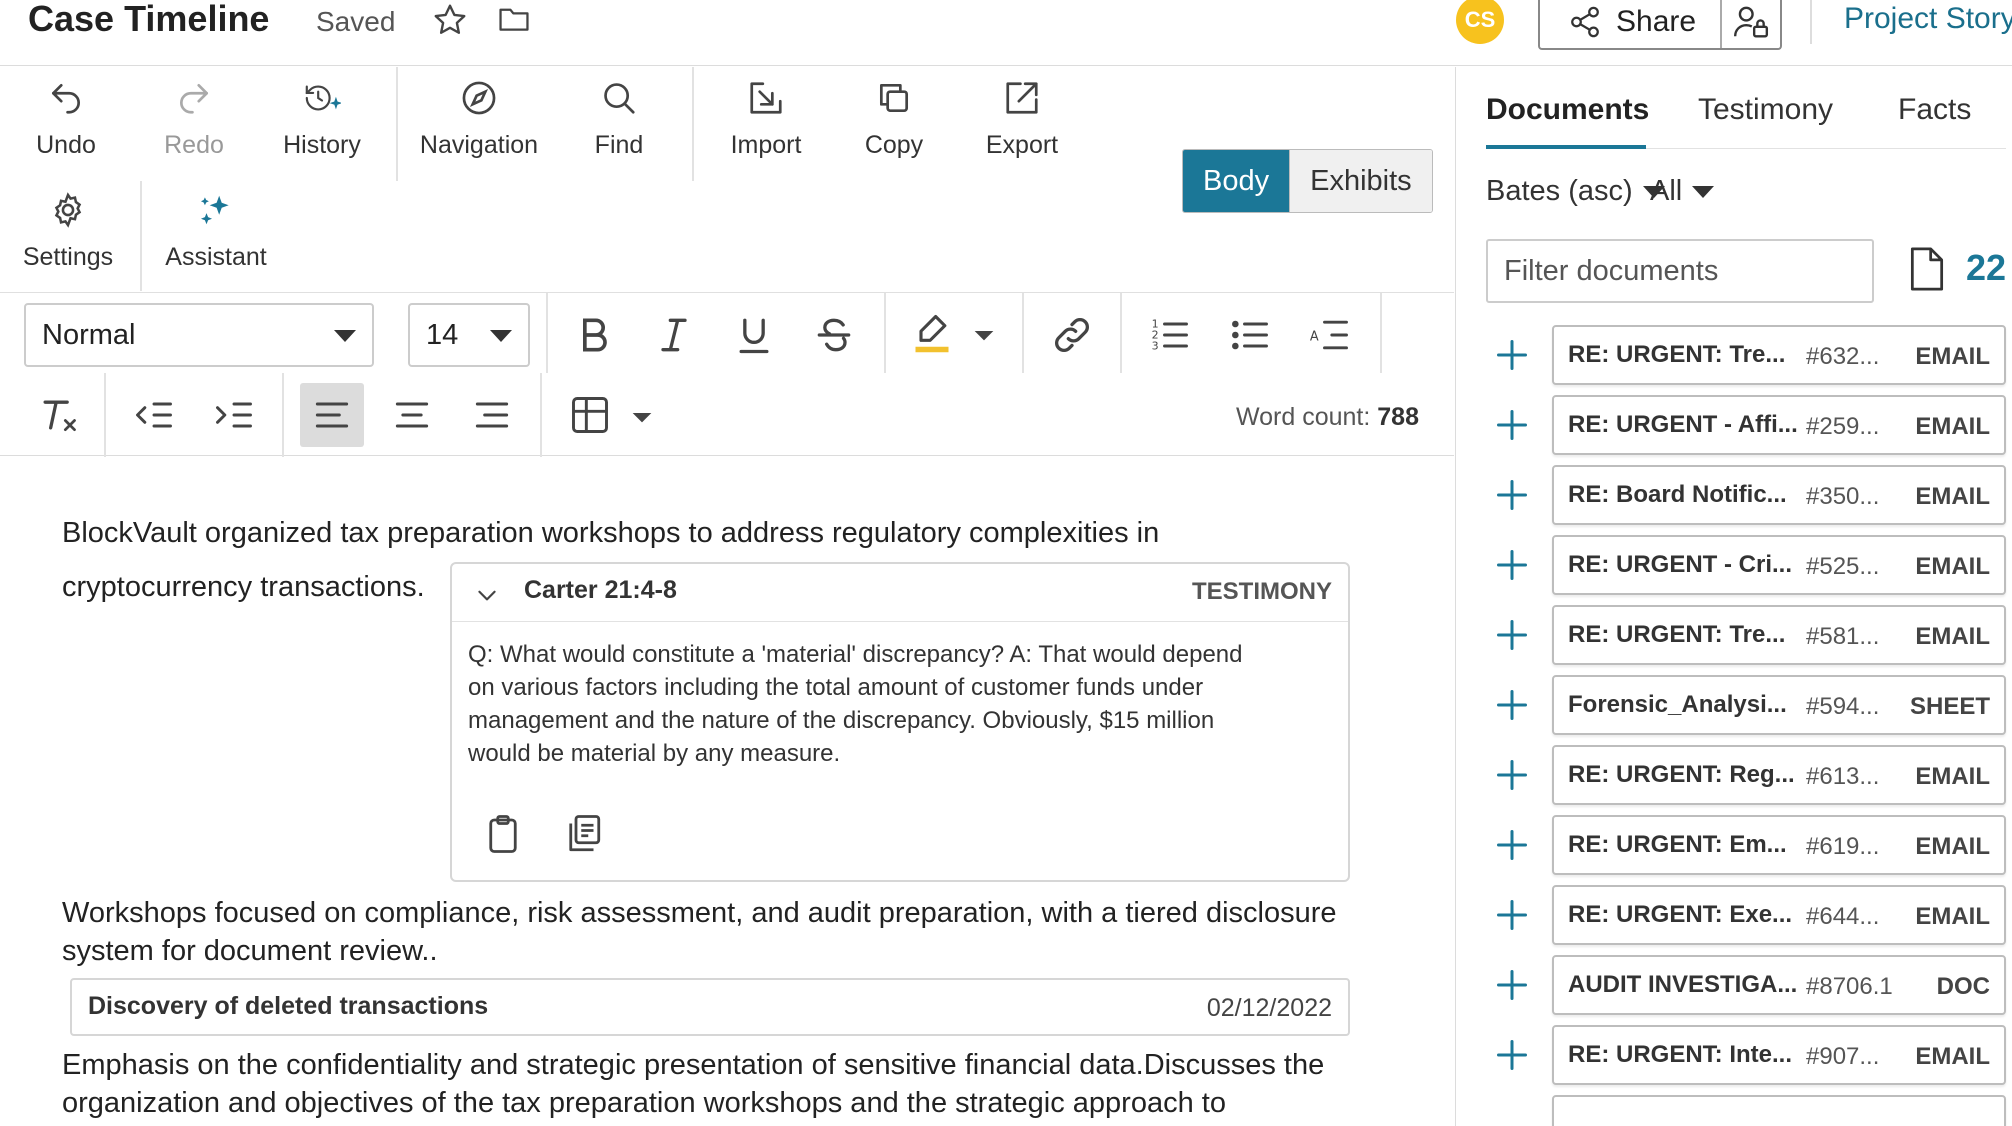  What do you see at coordinates (216, 231) in the screenshot?
I see `assistant-button: Assistant` at bounding box center [216, 231].